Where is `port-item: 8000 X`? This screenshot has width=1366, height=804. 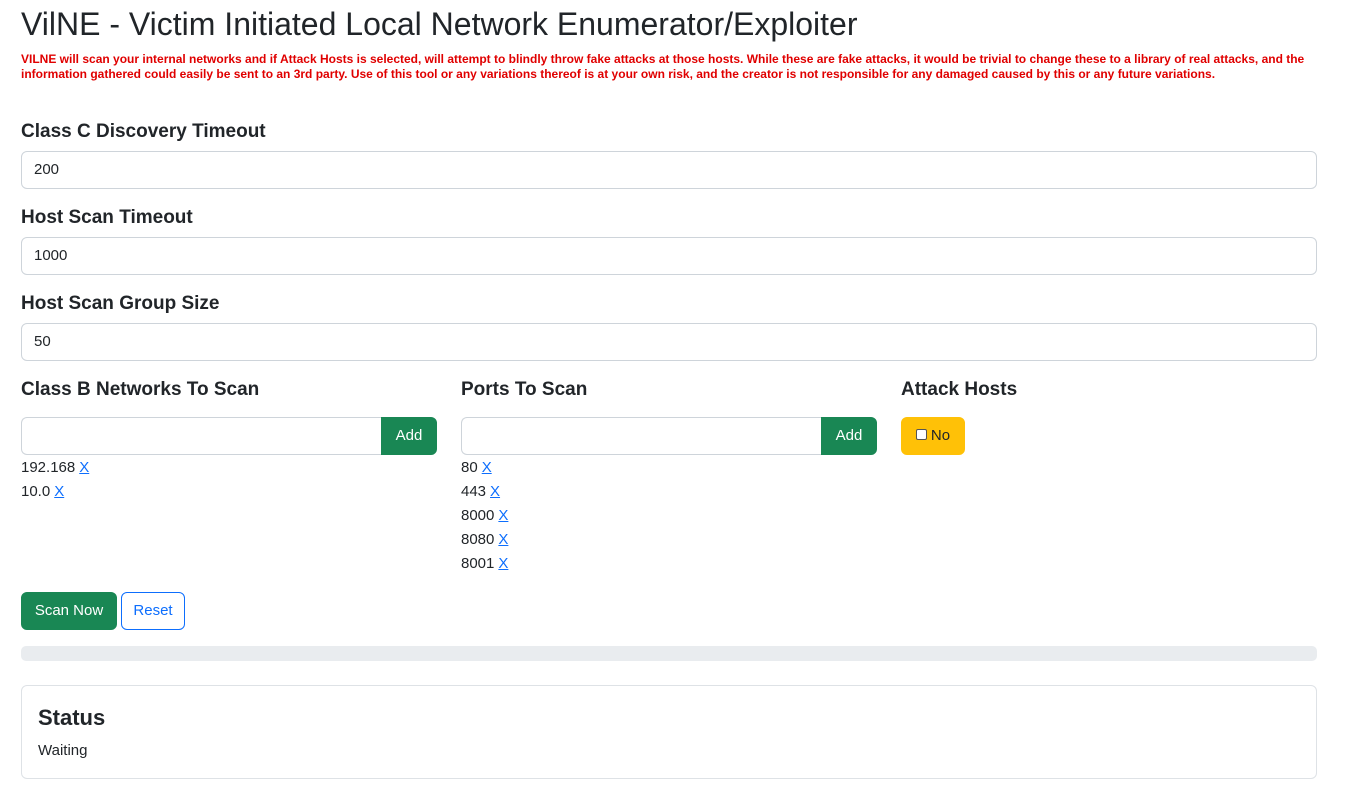
port-item: 8000 X is located at coordinates (484, 516).